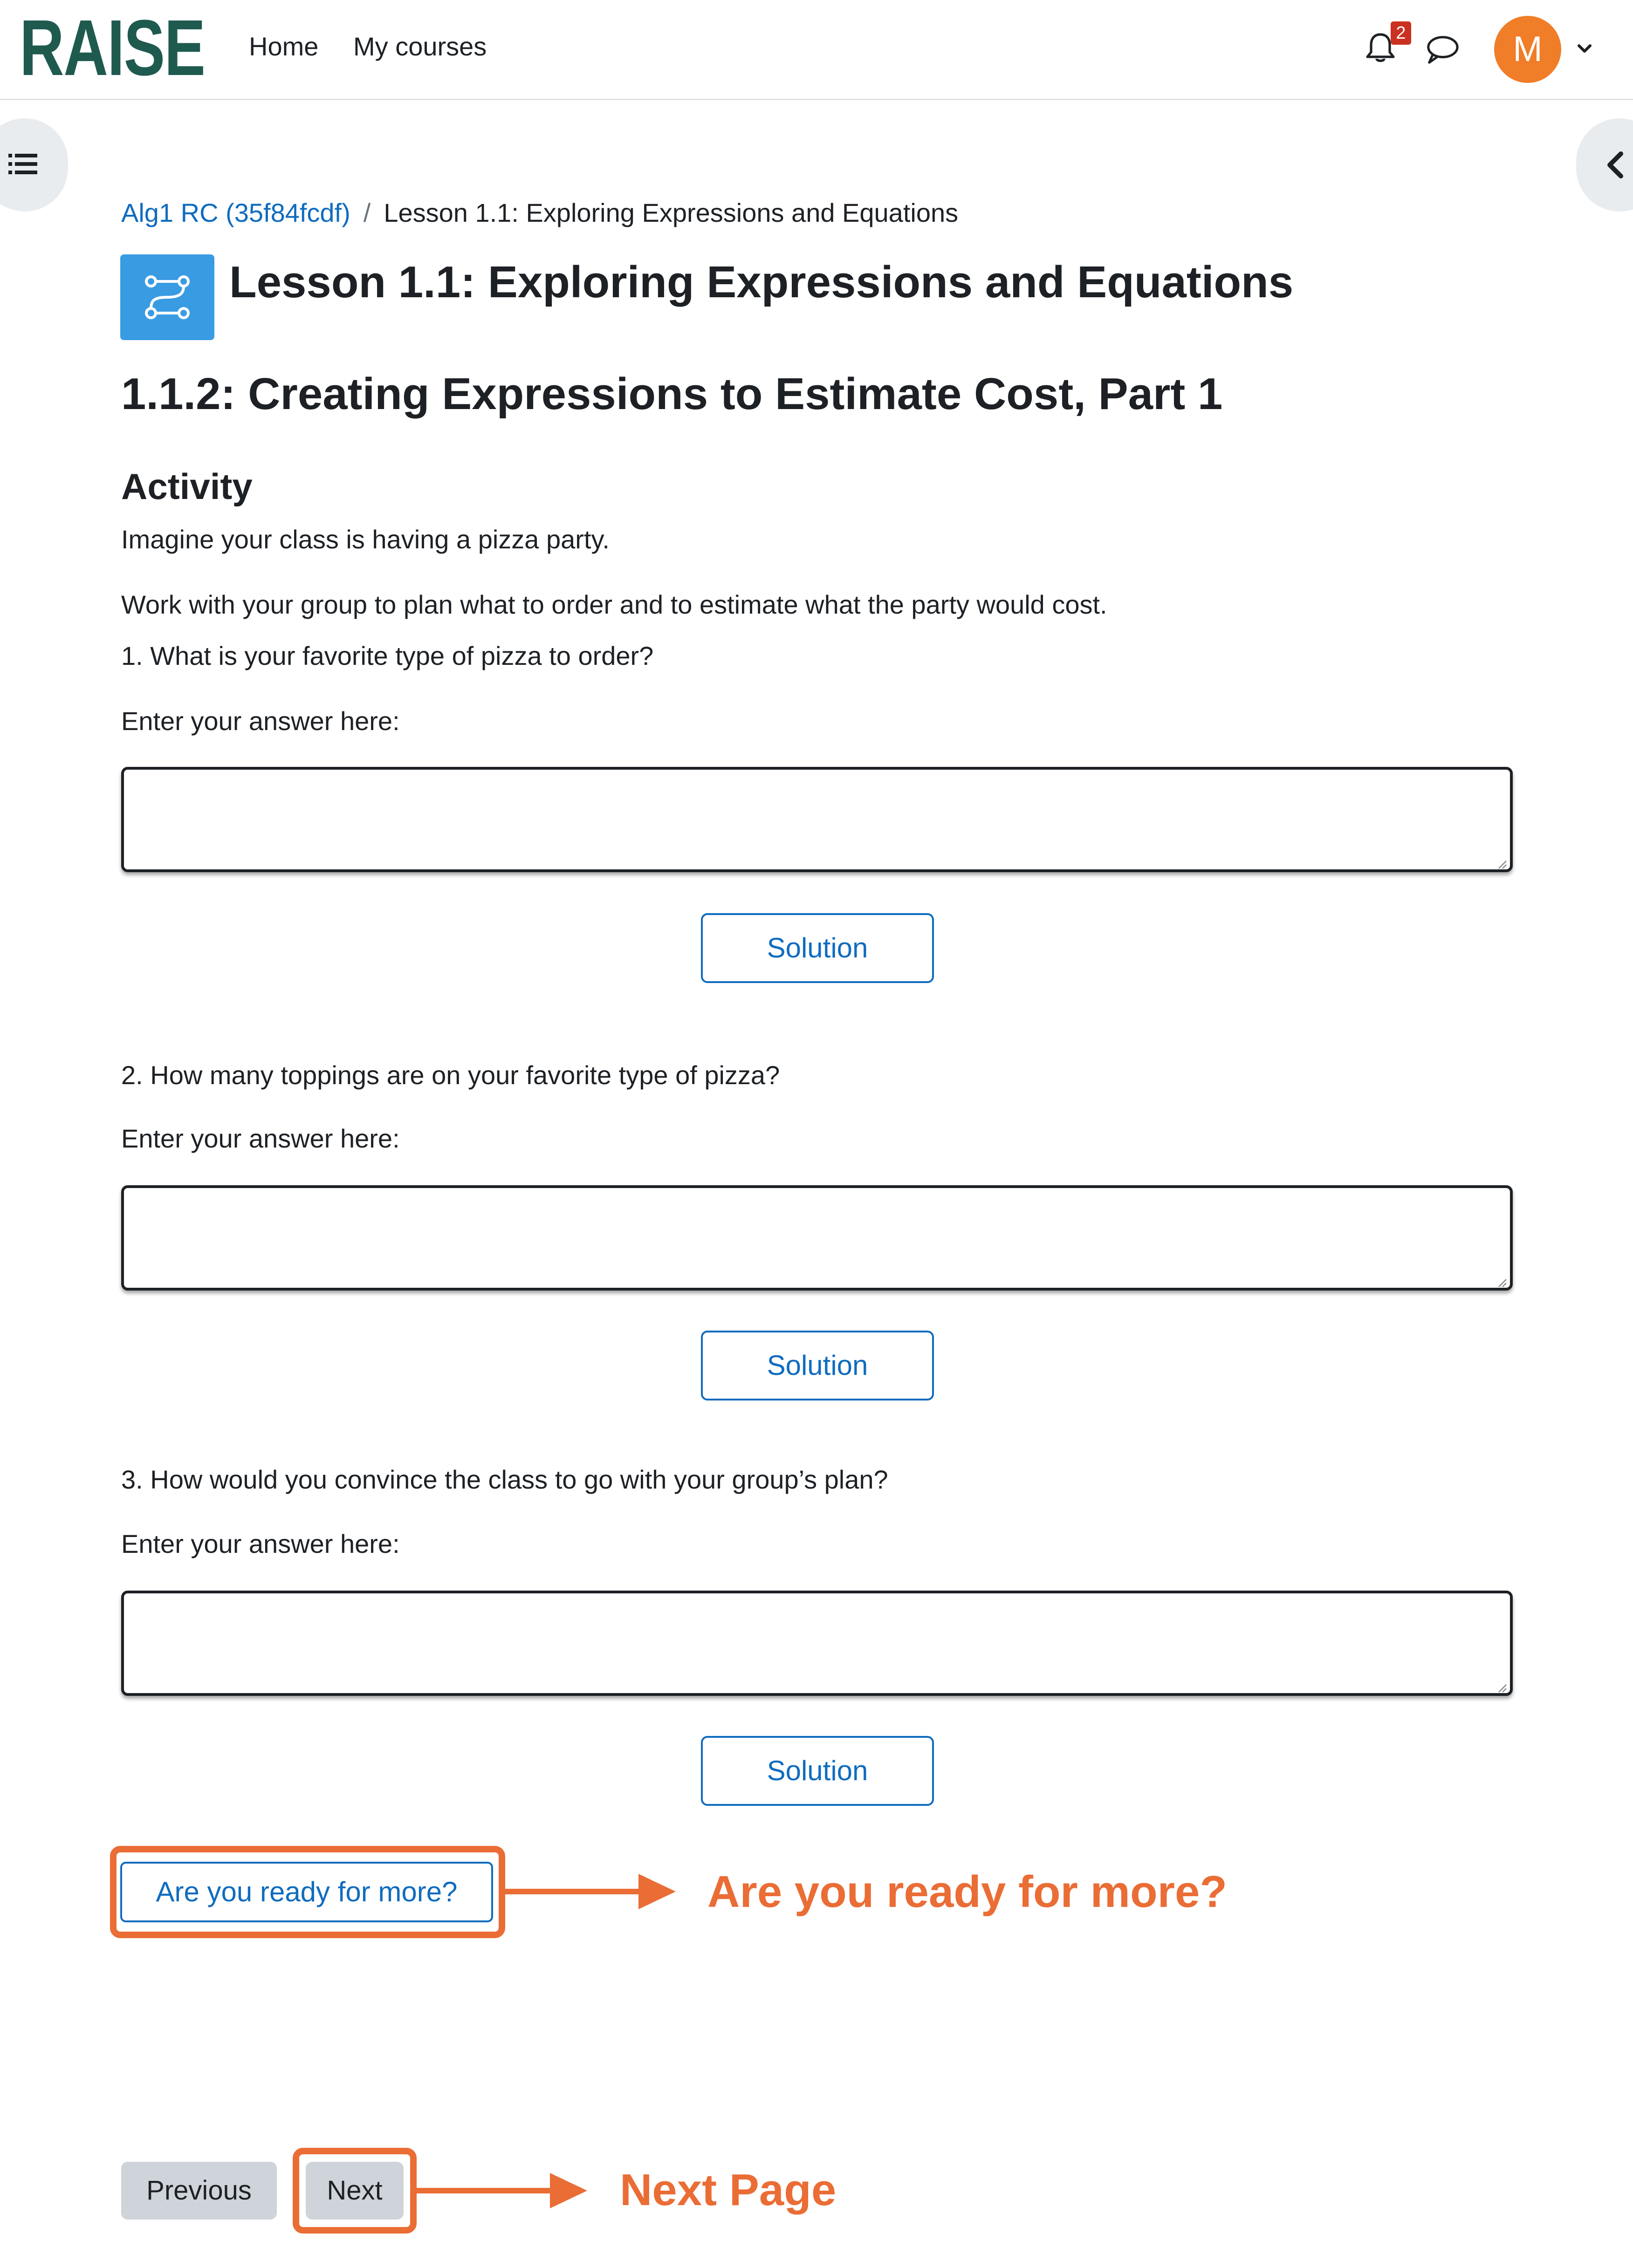 The width and height of the screenshot is (1633, 2268). I want to click on site-logo: RAISE, so click(113, 48).